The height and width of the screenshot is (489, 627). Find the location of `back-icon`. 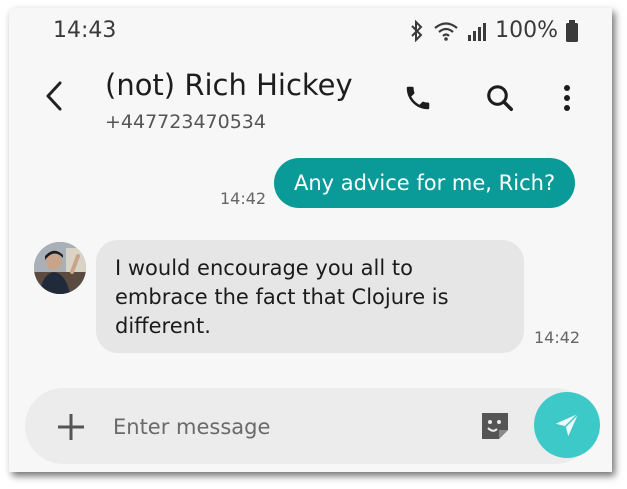

back-icon is located at coordinates (54, 96).